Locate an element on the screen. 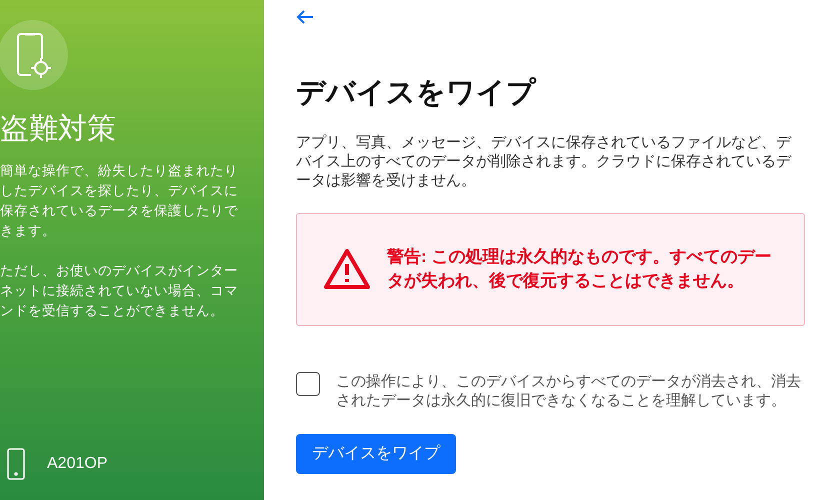 The image size is (828, 500). sidebar-title: 盗難対策 is located at coordinates (58, 129).